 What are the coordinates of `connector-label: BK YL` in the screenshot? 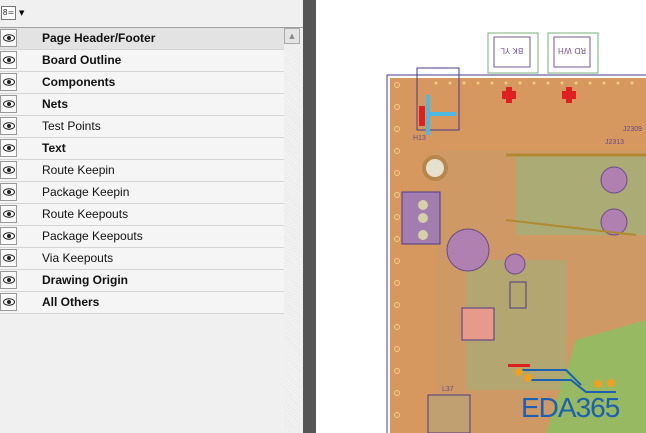 It's located at (511, 50).